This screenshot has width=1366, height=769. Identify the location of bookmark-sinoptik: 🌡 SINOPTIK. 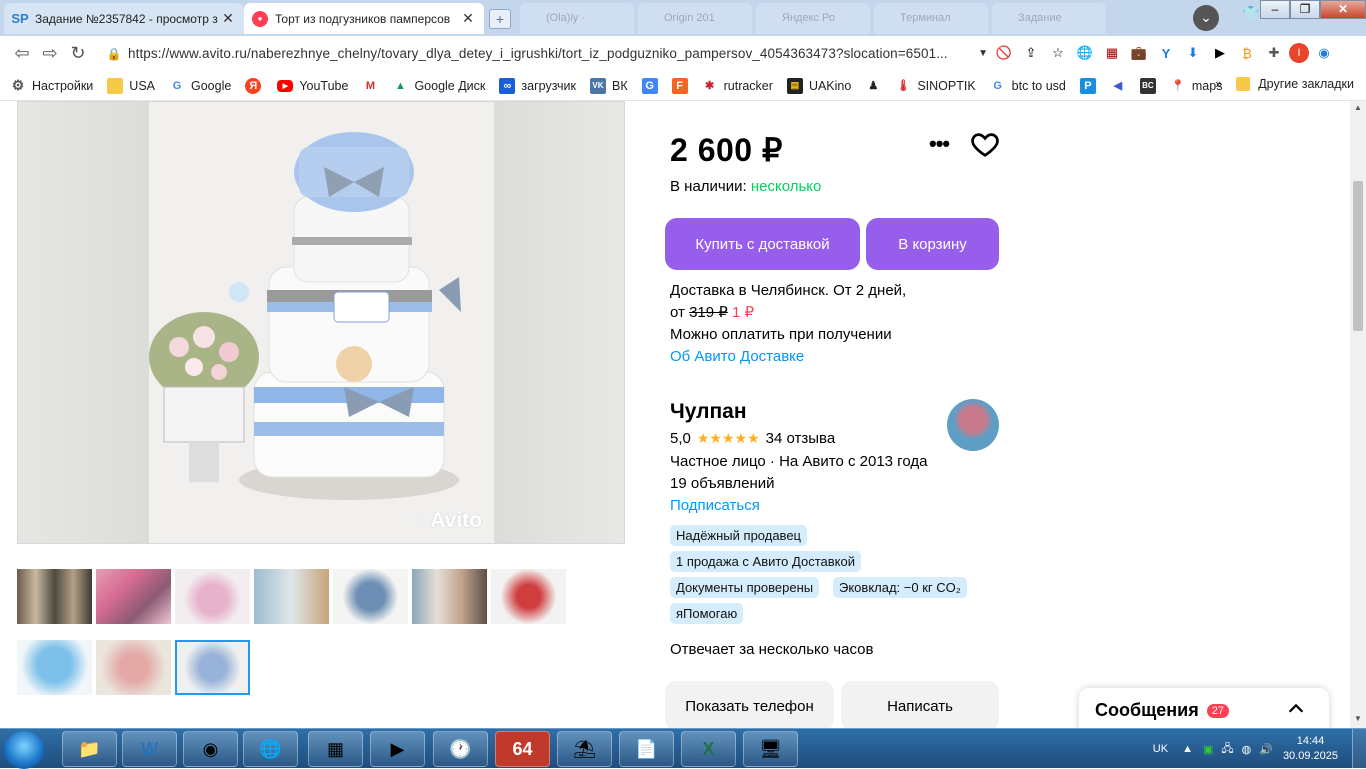
(935, 86).